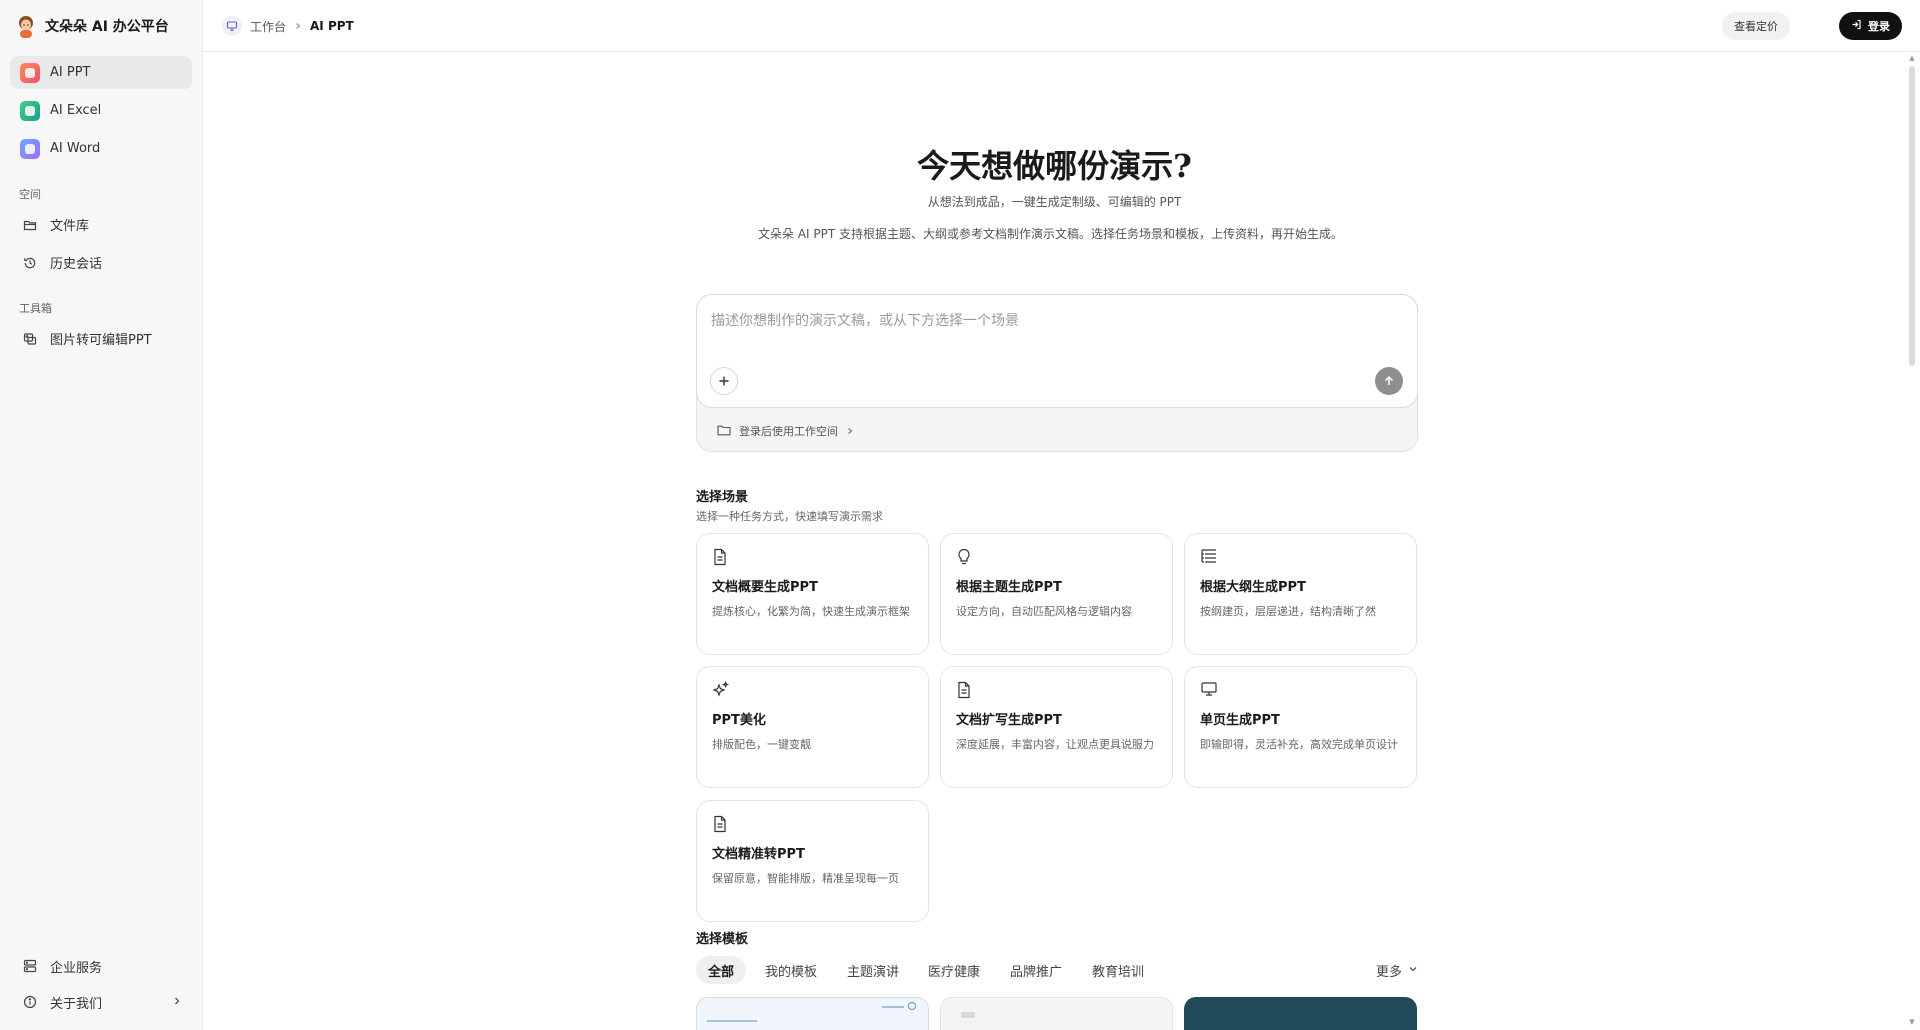 The image size is (1920, 1030). Describe the element at coordinates (1879, 26) in the screenshot. I see `login-label: 登录` at that location.